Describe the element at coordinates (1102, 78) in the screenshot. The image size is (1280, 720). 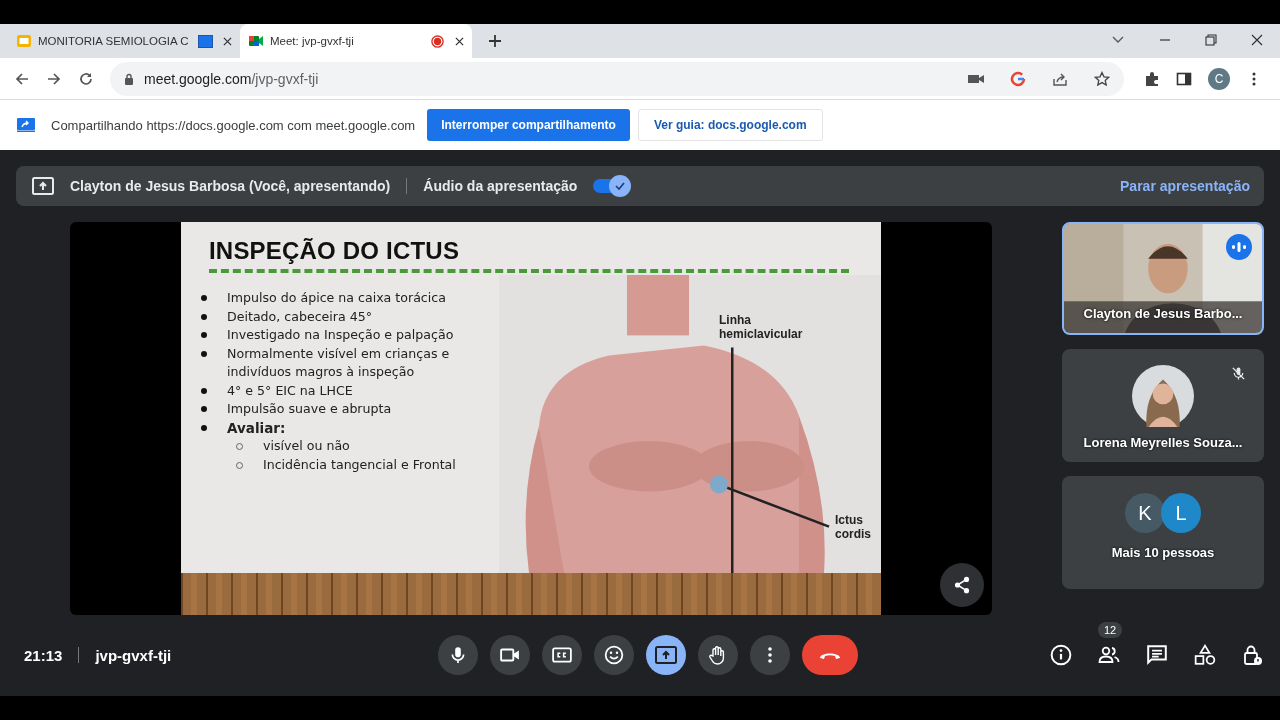
I see `bookmark-star-icon` at that location.